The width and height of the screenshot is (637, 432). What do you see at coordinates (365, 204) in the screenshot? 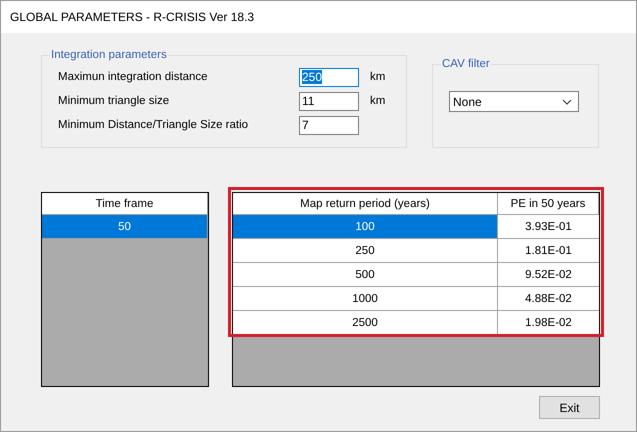
I see `column-header: Map return period (years)` at bounding box center [365, 204].